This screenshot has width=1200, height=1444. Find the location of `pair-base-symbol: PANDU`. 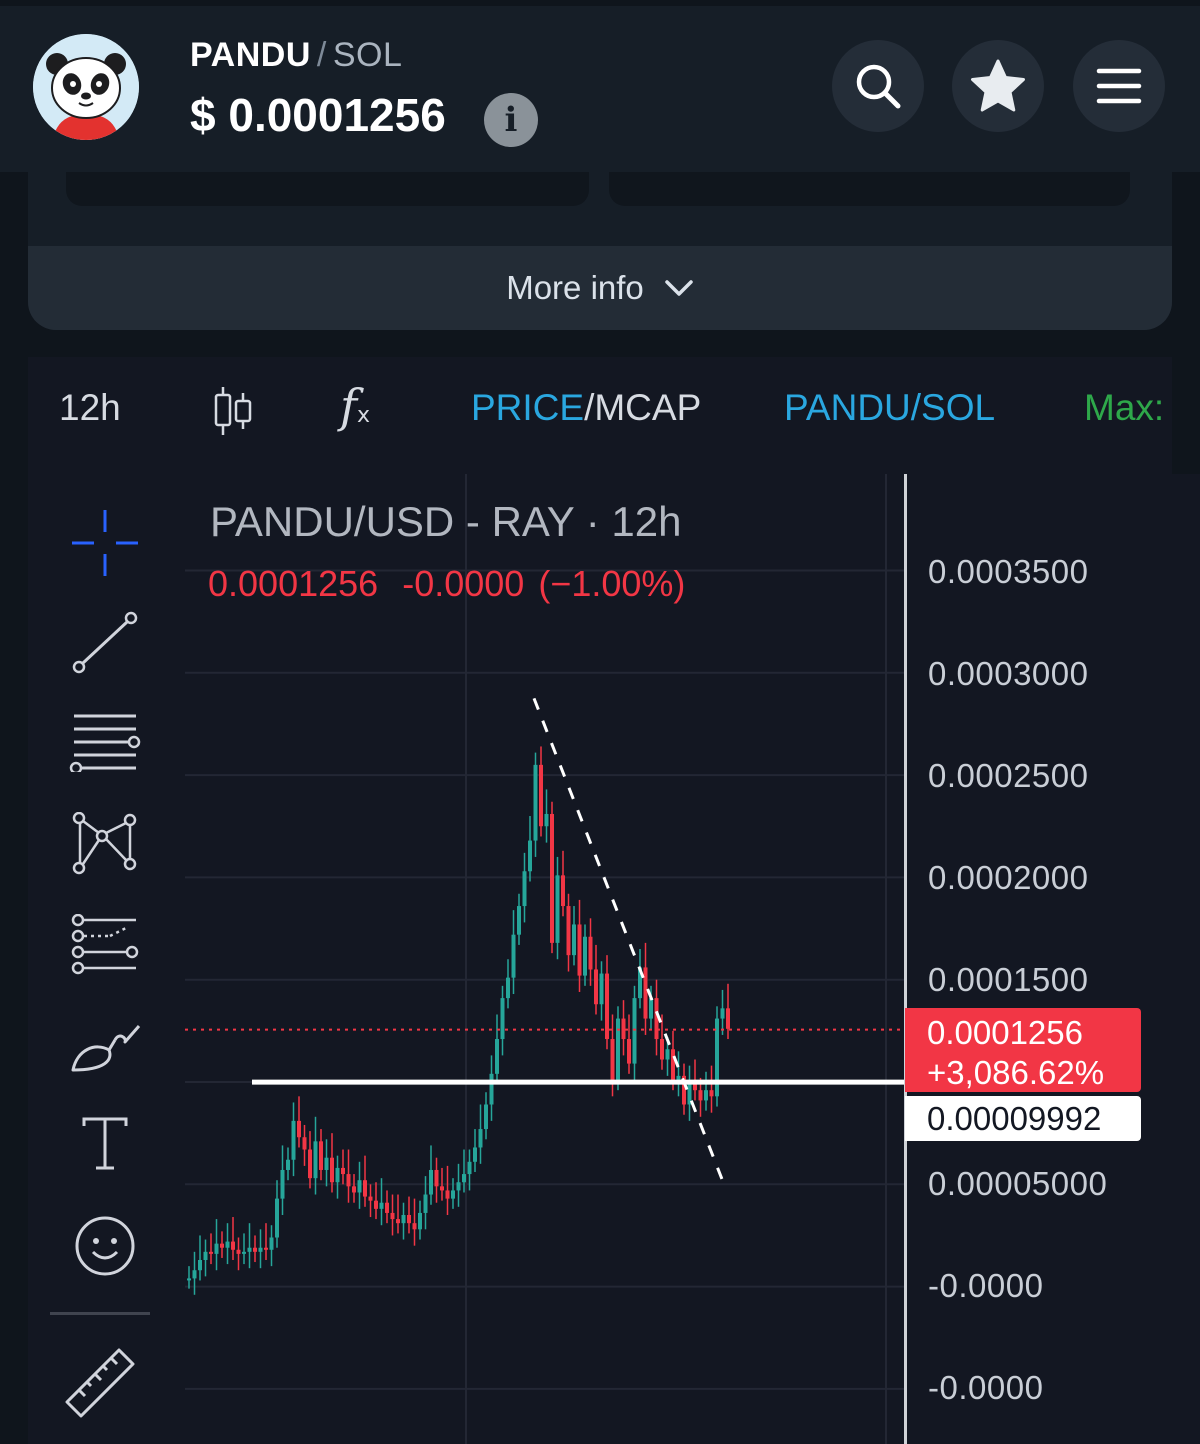

pair-base-symbol: PANDU is located at coordinates (250, 55).